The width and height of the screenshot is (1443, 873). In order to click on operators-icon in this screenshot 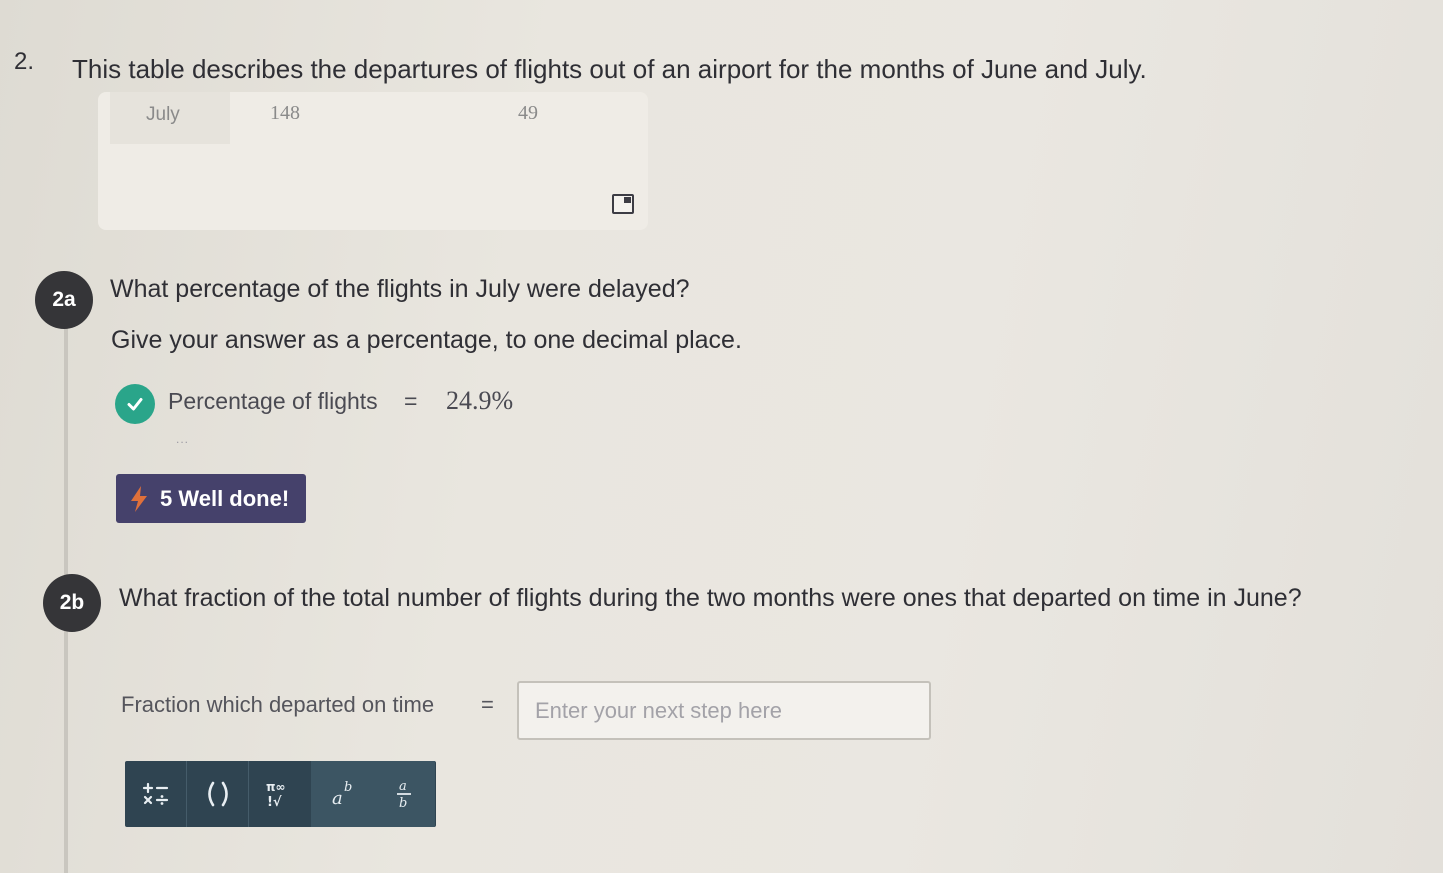, I will do `click(156, 794)`.